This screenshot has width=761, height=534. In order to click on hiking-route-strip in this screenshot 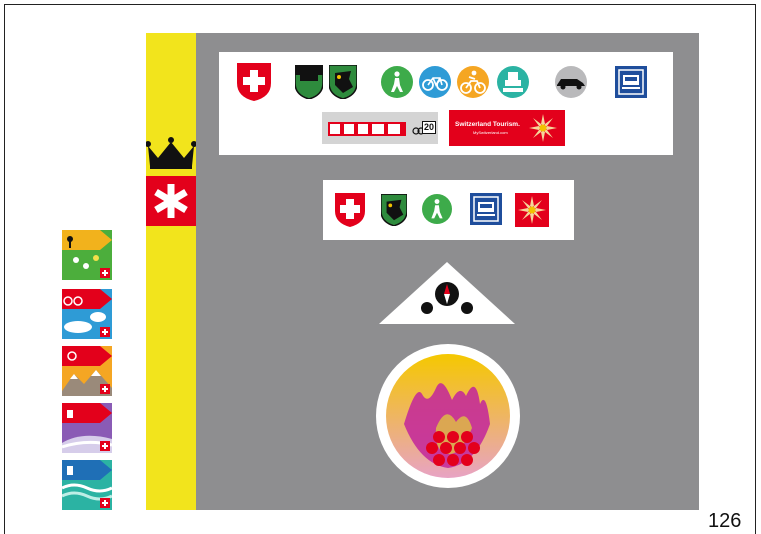, I will do `click(87, 255)`.